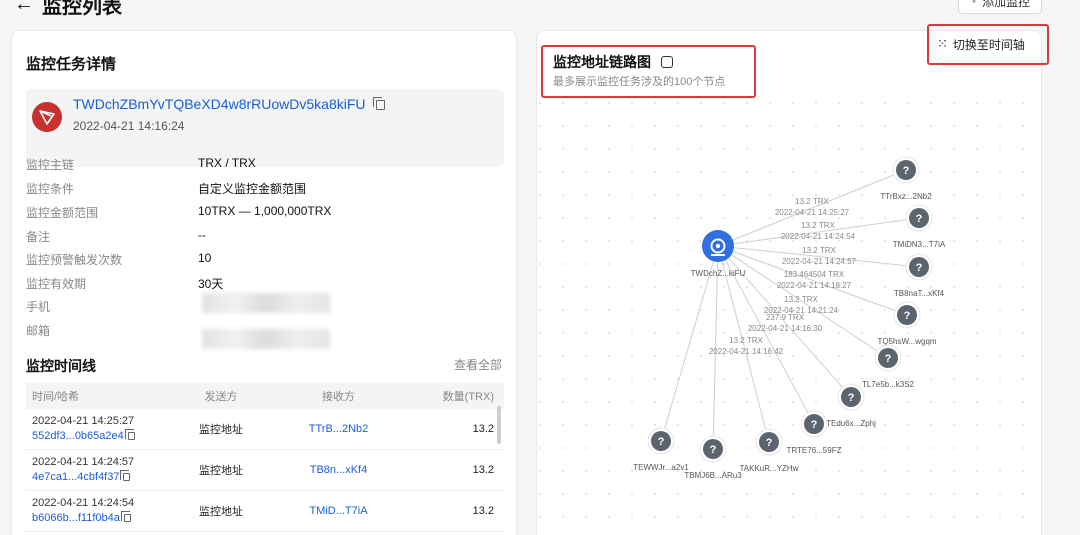 The height and width of the screenshot is (535, 1080). I want to click on field-value: 10, so click(205, 258).